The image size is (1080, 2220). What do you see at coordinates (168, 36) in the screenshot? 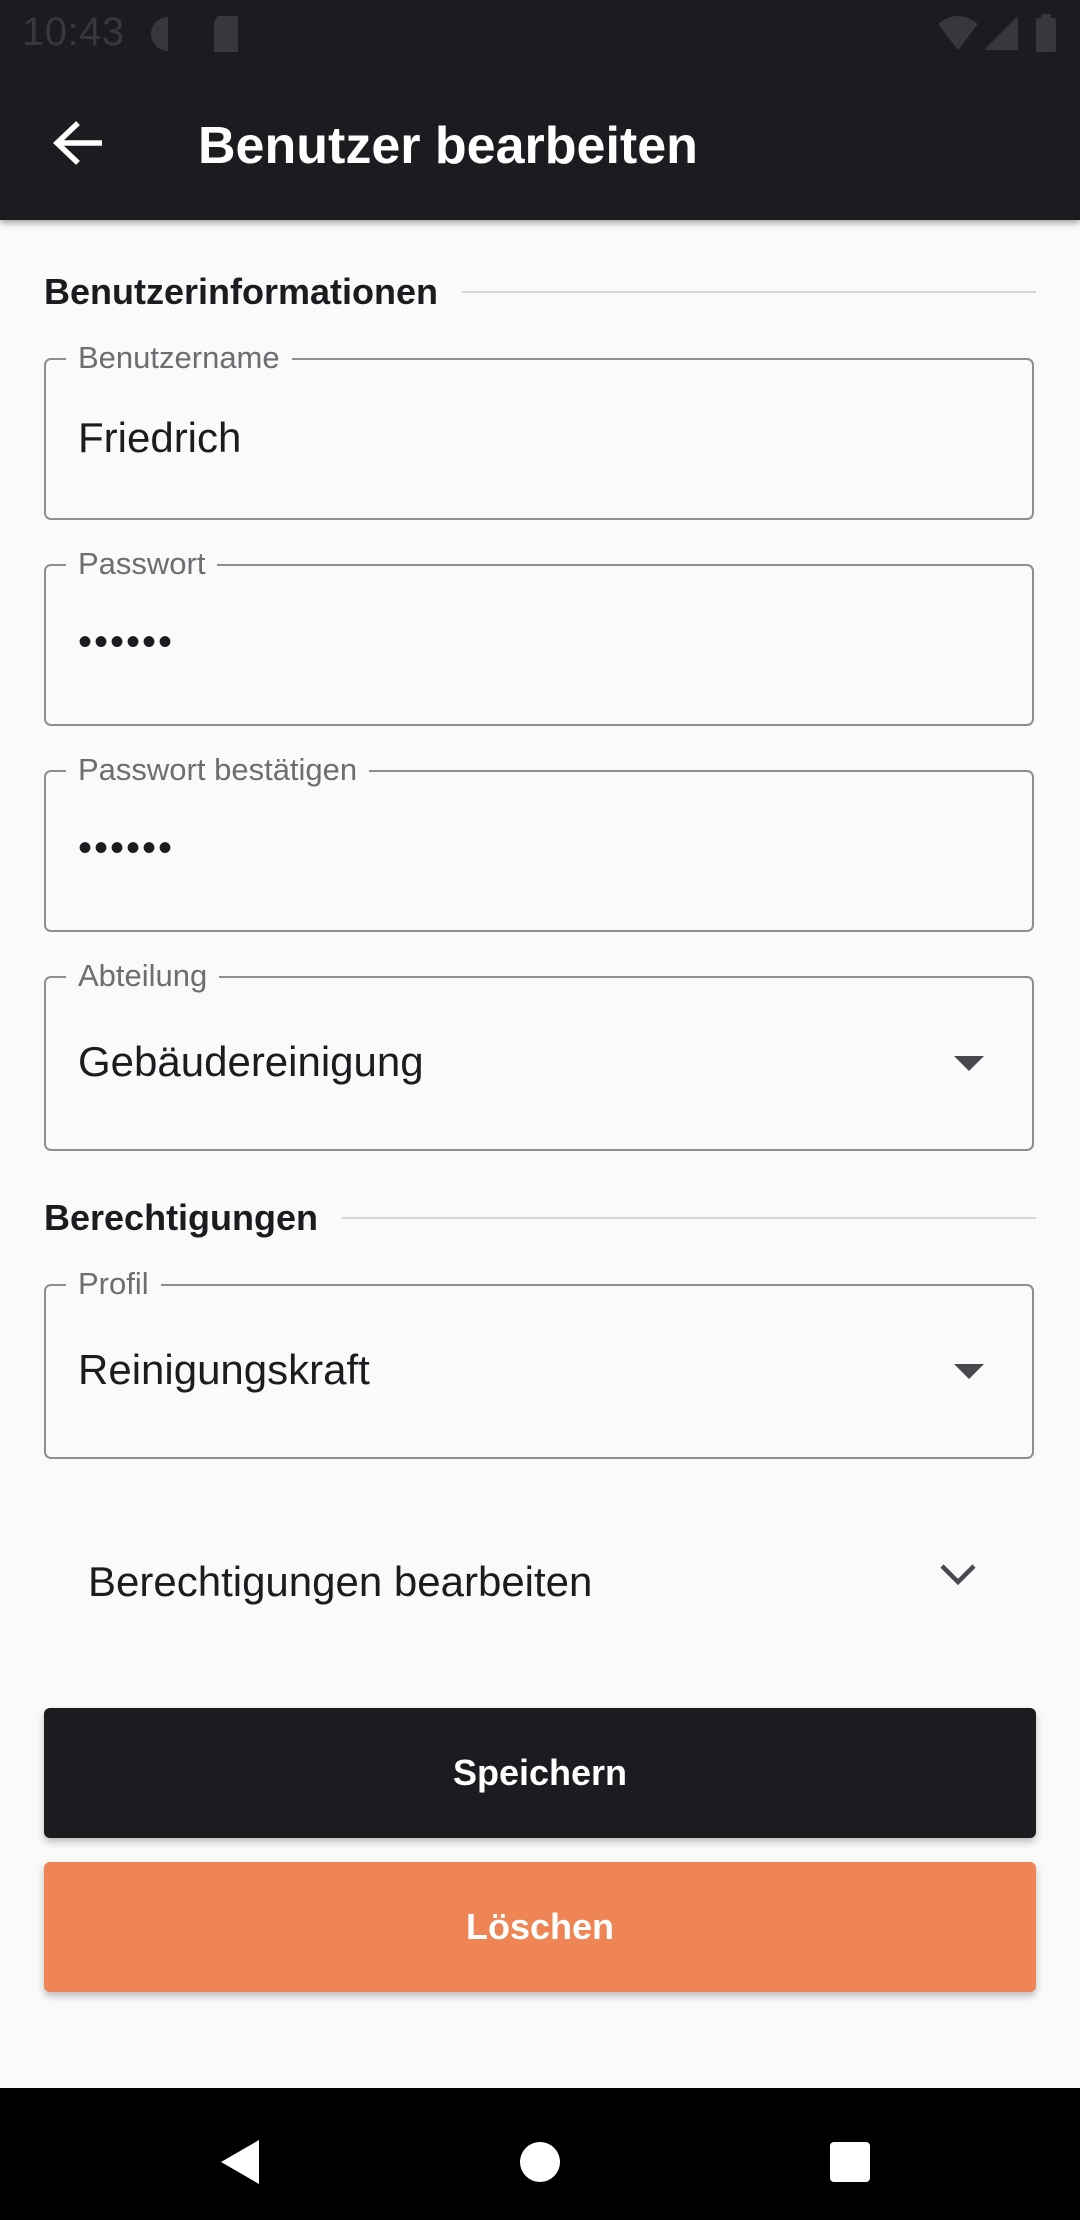
I see `cast-icon` at bounding box center [168, 36].